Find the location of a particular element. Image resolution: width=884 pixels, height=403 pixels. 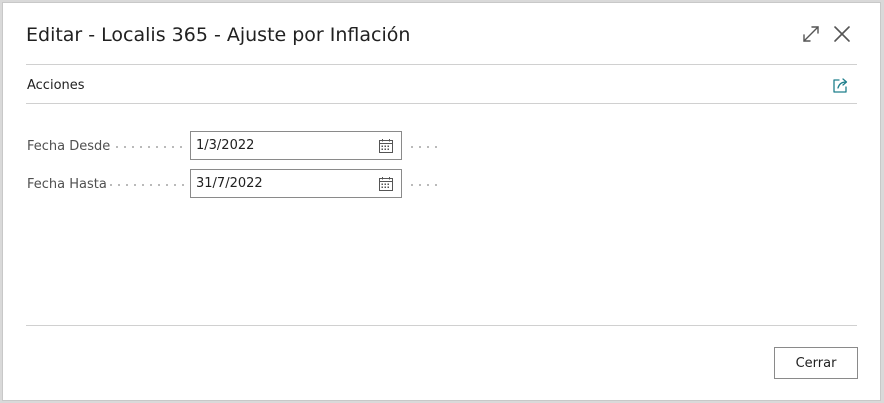

fecha-desde-calendar-button is located at coordinates (386, 146).